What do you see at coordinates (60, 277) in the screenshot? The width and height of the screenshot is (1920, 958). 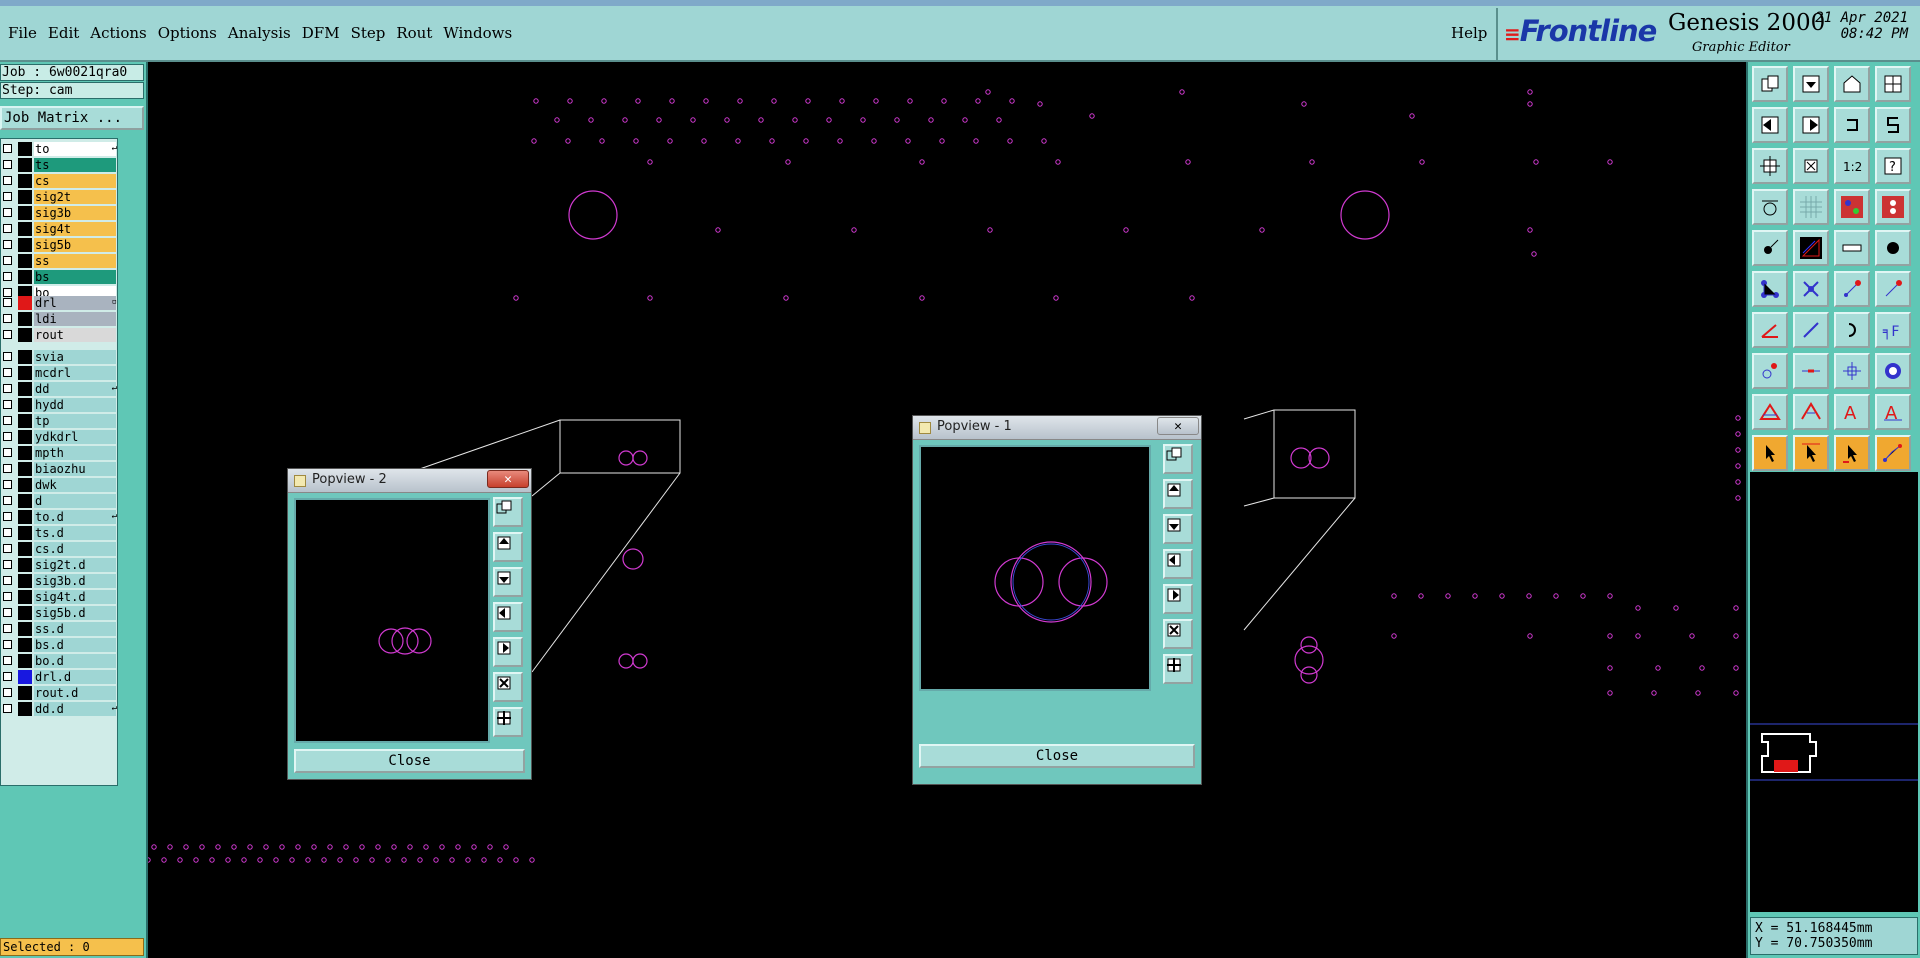 I see `layer-row: bs` at bounding box center [60, 277].